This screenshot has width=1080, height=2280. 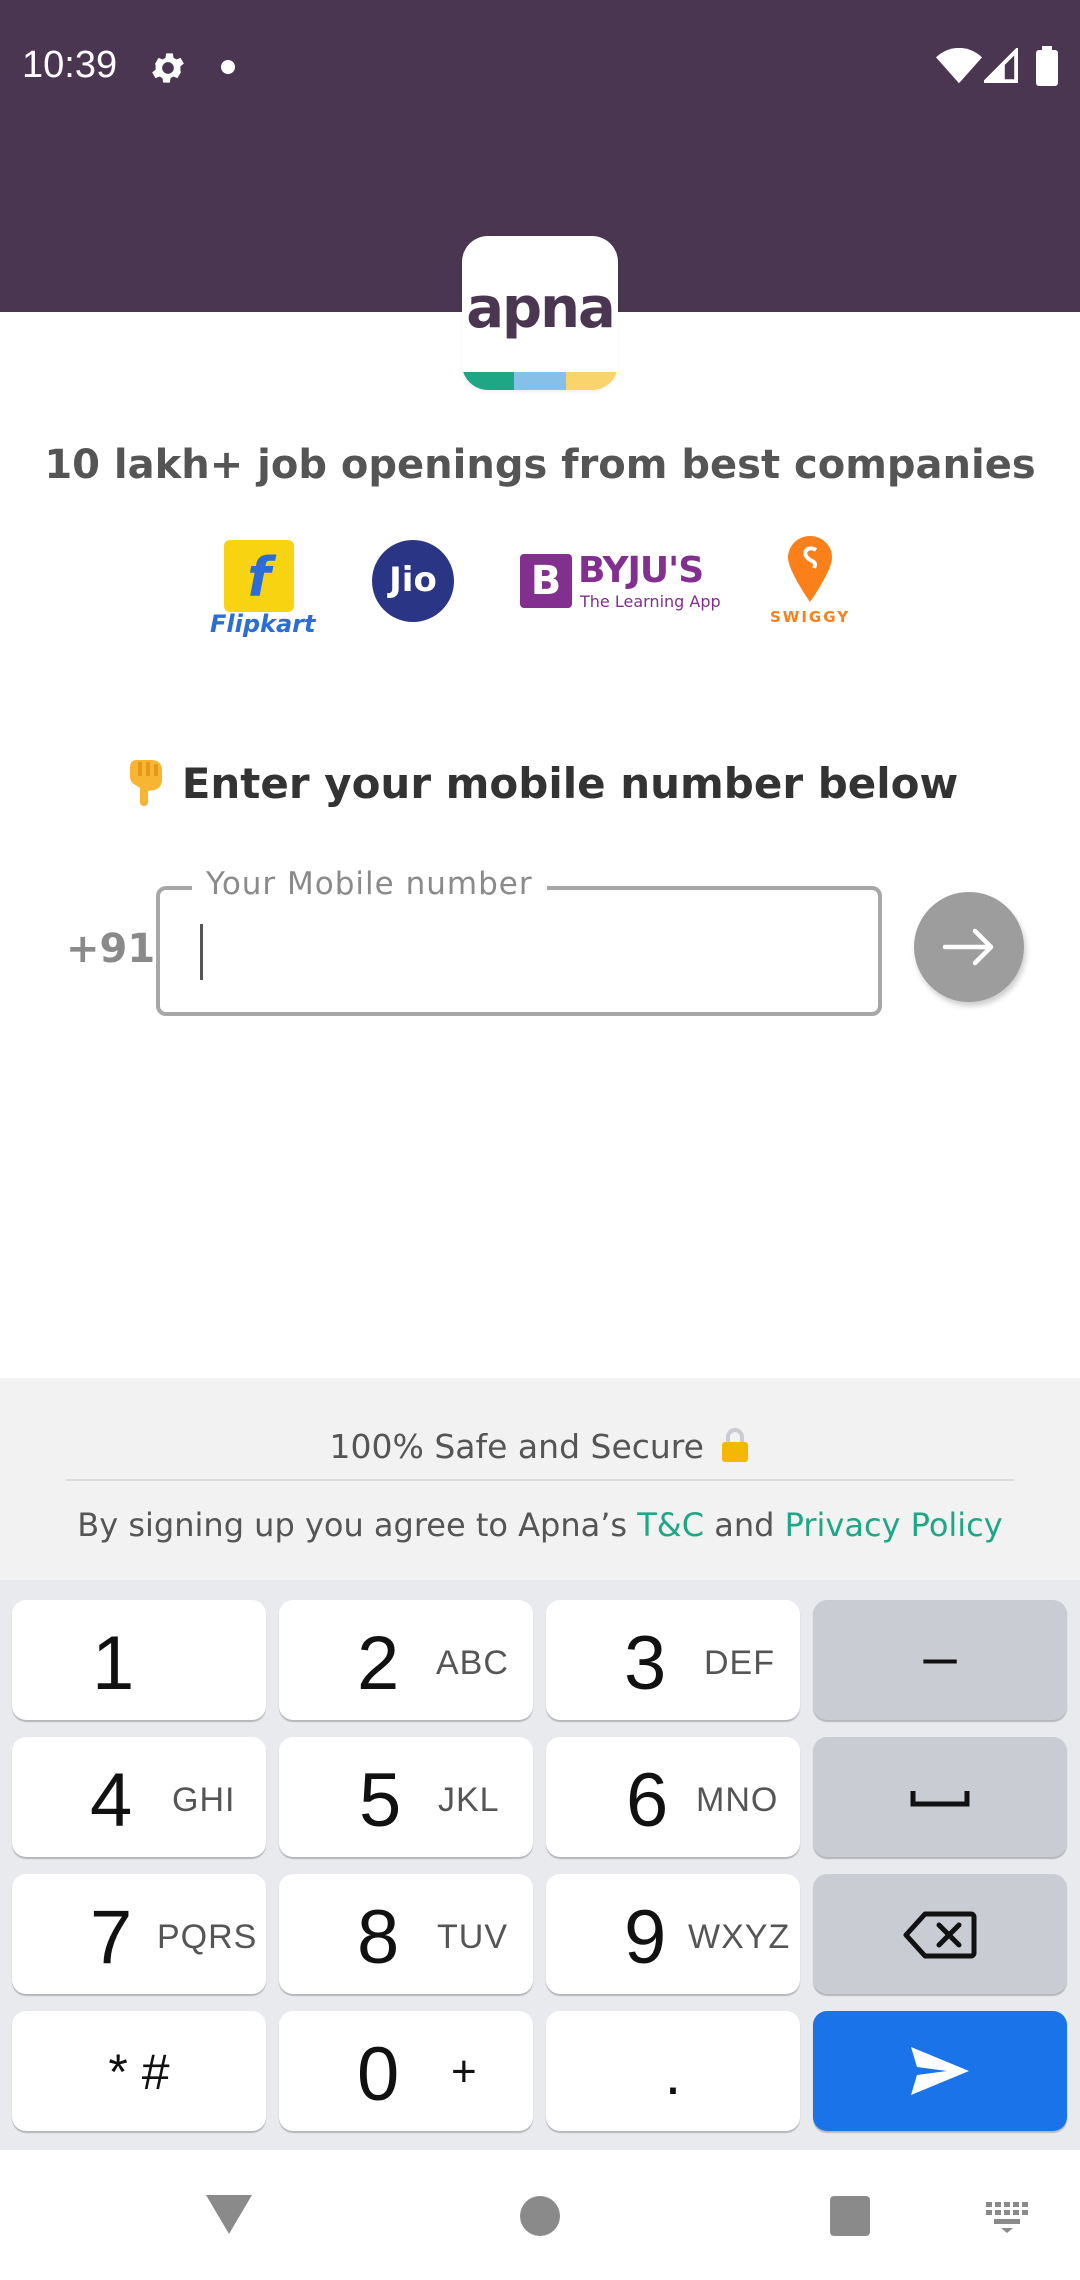 I want to click on mobile-number-field: Your Mobile number, so click(x=519, y=941).